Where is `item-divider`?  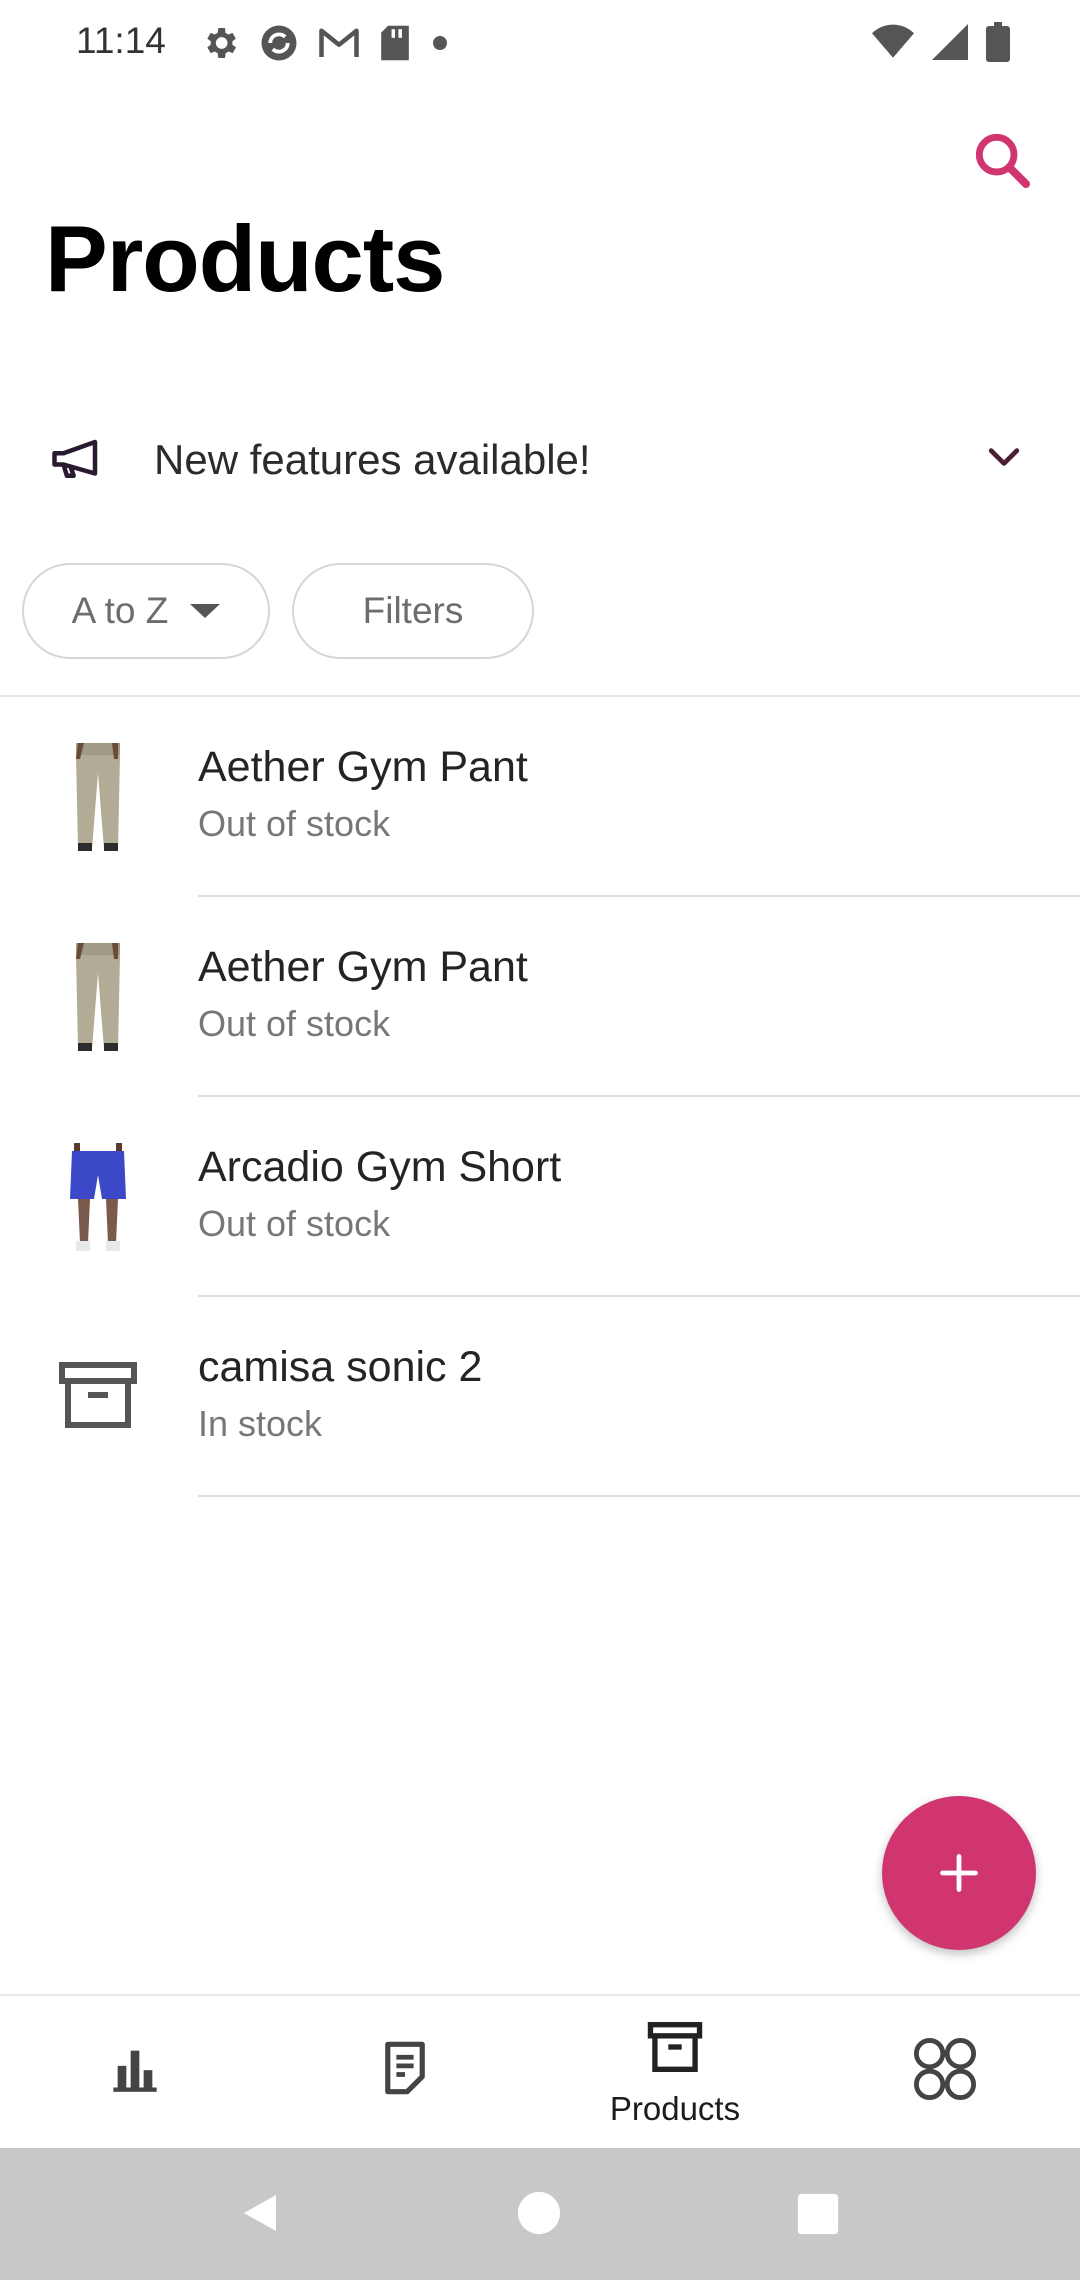 item-divider is located at coordinates (639, 1496).